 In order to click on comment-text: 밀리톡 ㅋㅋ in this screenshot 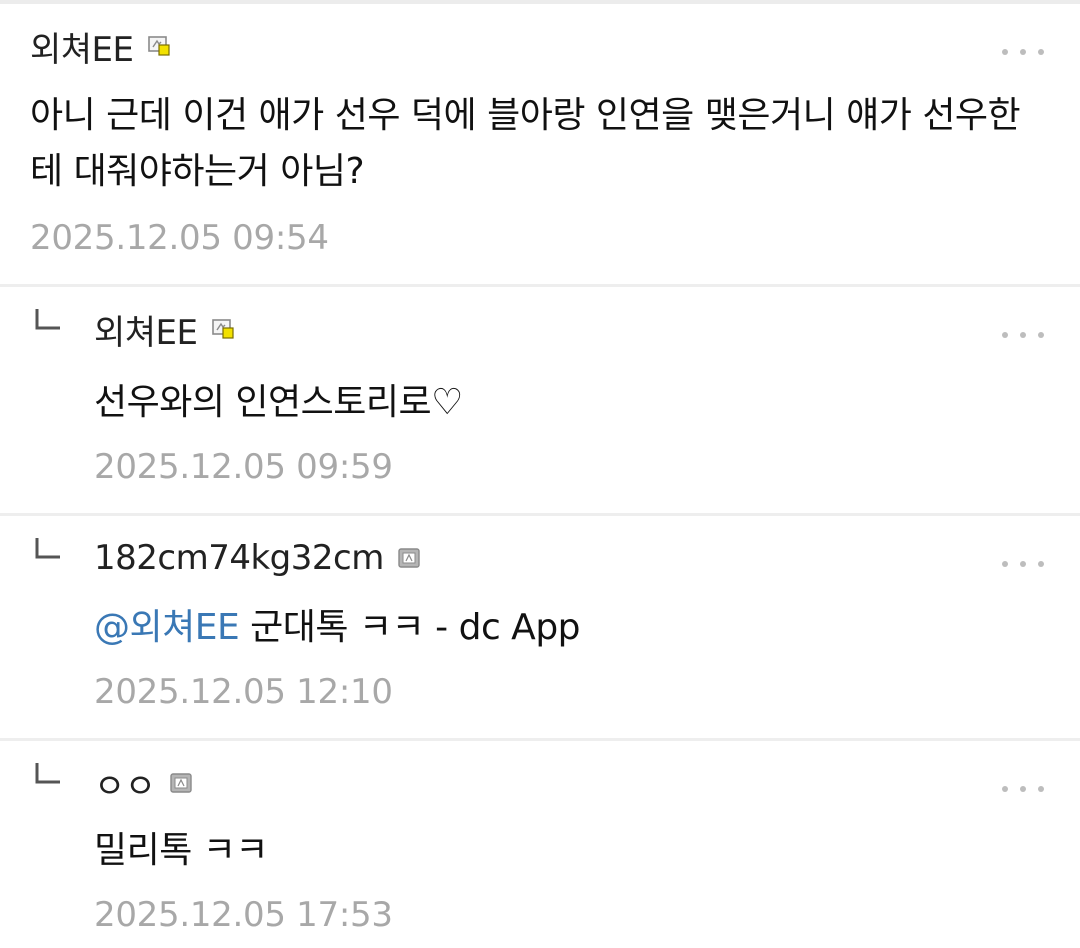, I will do `click(181, 850)`.